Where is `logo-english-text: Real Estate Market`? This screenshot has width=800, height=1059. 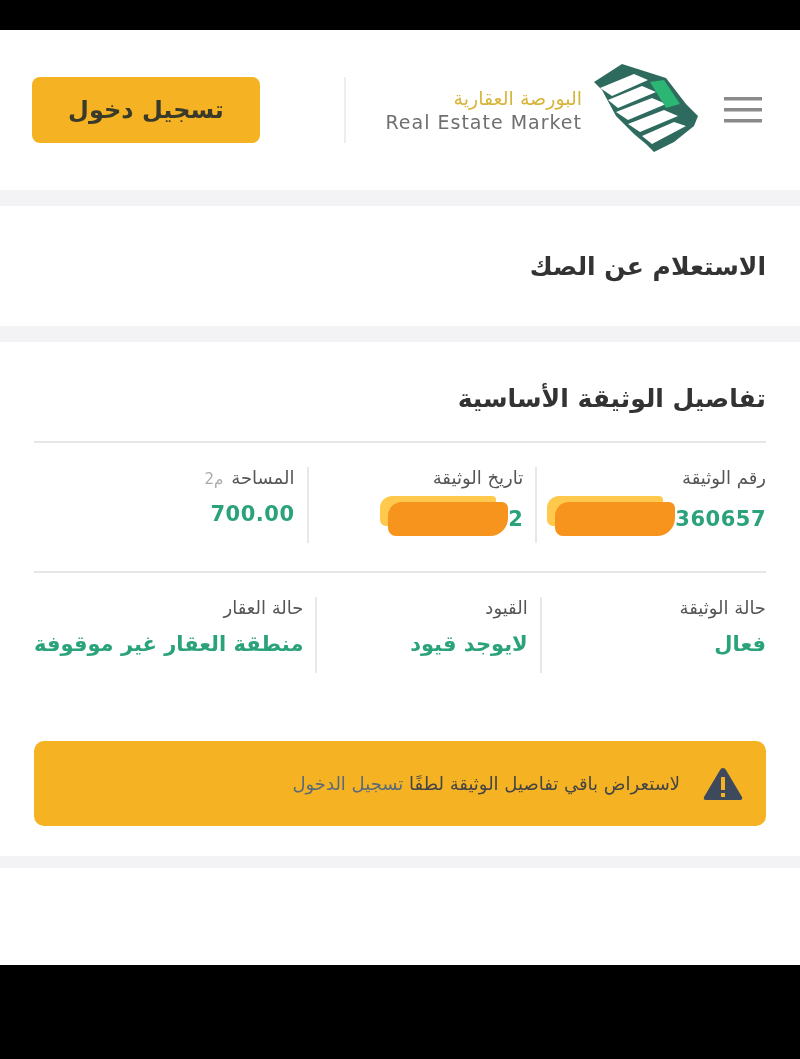 logo-english-text: Real Estate Market is located at coordinates (483, 122).